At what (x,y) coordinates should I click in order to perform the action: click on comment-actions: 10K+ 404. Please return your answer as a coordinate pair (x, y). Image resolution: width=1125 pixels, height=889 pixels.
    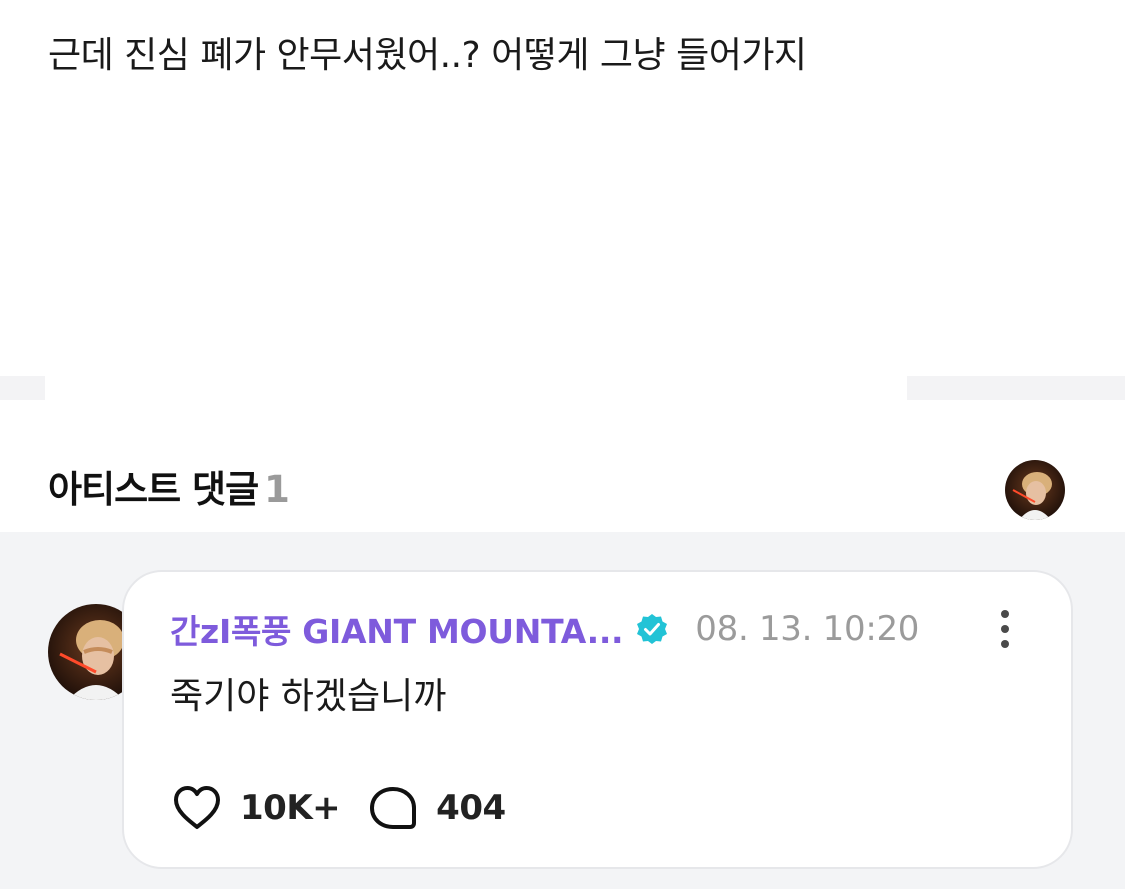
    Looking at the image, I should click on (338, 808).